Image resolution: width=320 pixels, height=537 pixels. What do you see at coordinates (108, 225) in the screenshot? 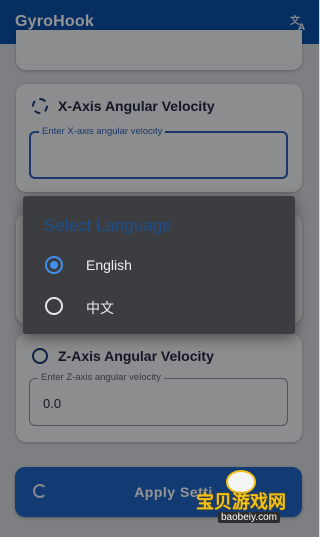
I see `dialog-title: Select Language` at bounding box center [108, 225].